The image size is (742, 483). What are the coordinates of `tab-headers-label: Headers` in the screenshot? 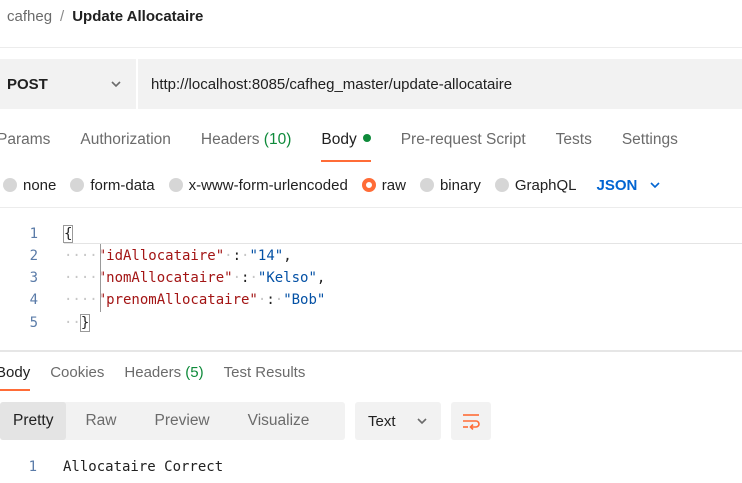 It's located at (230, 139).